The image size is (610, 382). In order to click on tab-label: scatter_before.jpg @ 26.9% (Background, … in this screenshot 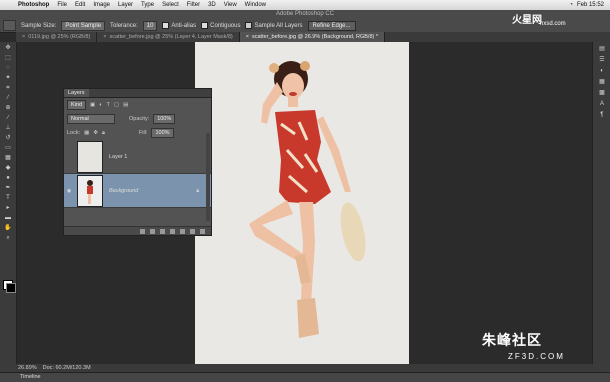, I will do `click(315, 37)`.